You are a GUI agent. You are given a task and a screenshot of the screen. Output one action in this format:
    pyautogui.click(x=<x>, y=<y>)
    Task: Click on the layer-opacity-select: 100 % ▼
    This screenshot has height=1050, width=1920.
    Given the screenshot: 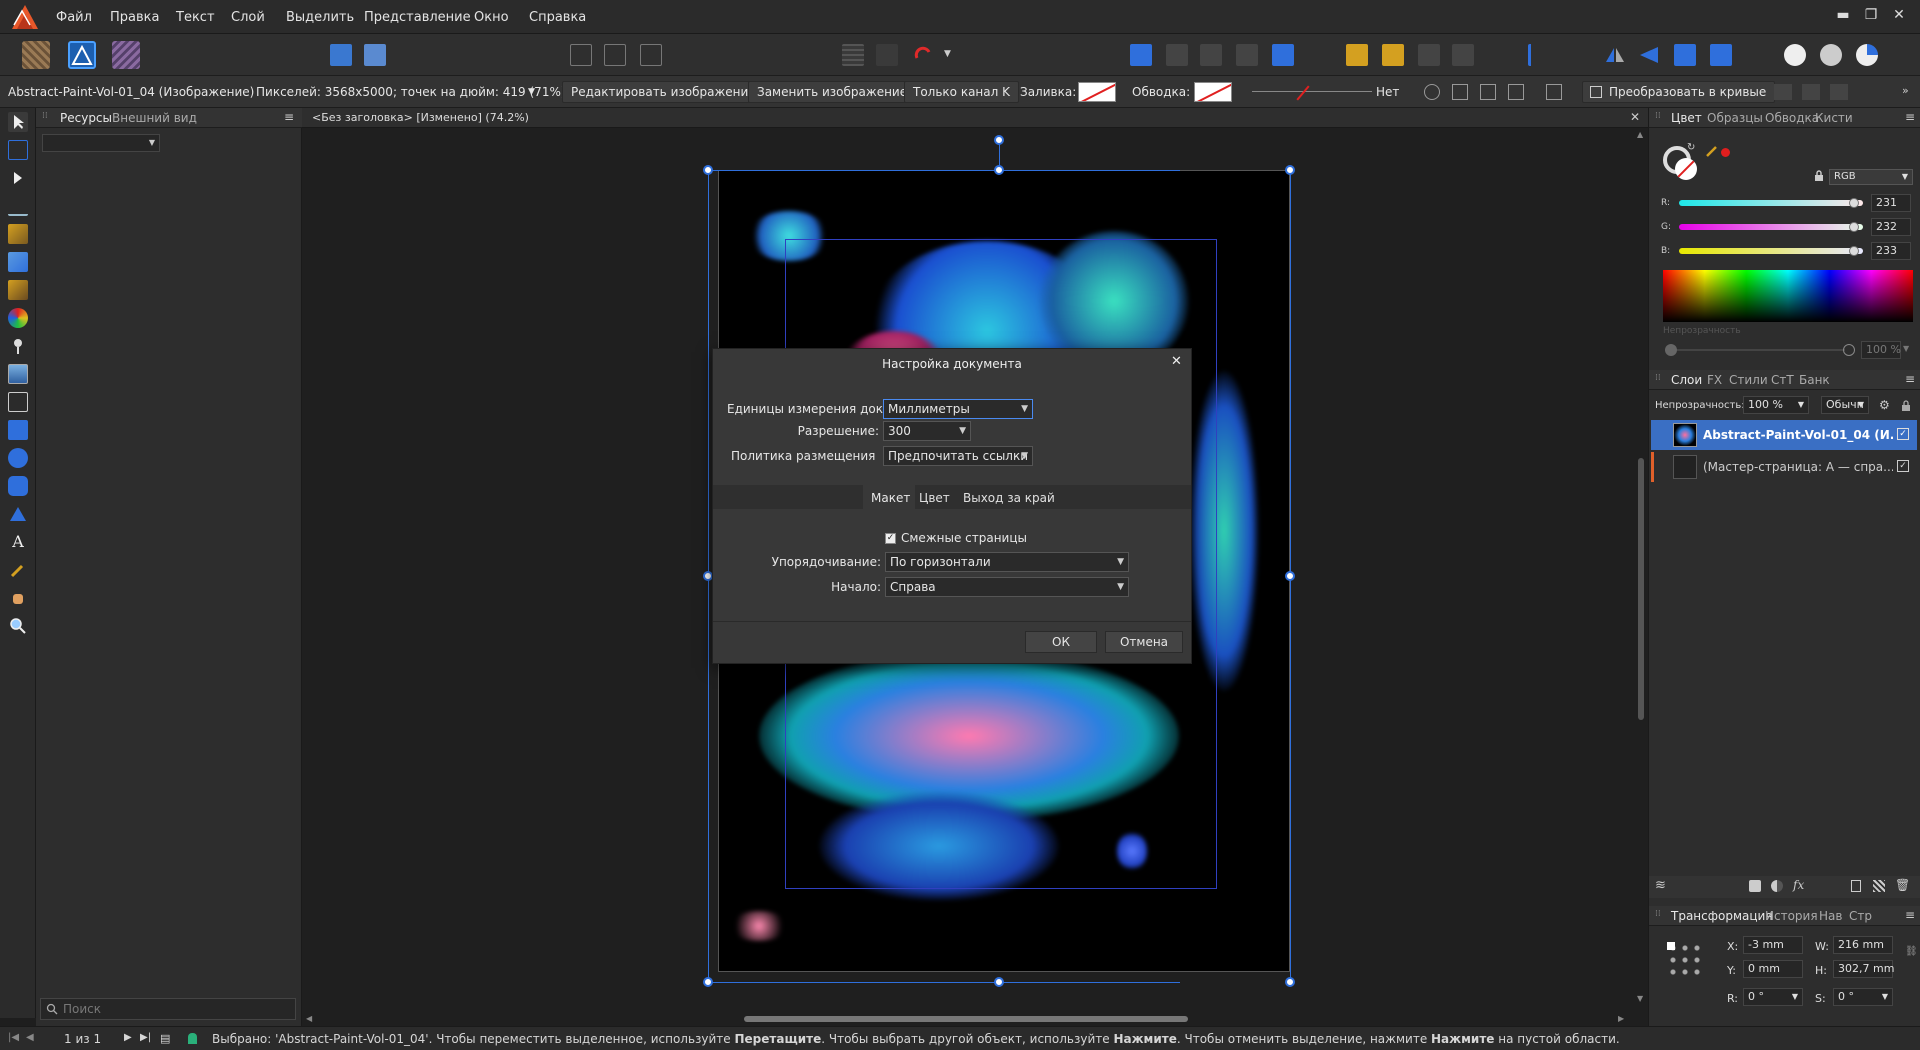 What is the action you would take?
    pyautogui.click(x=1776, y=405)
    